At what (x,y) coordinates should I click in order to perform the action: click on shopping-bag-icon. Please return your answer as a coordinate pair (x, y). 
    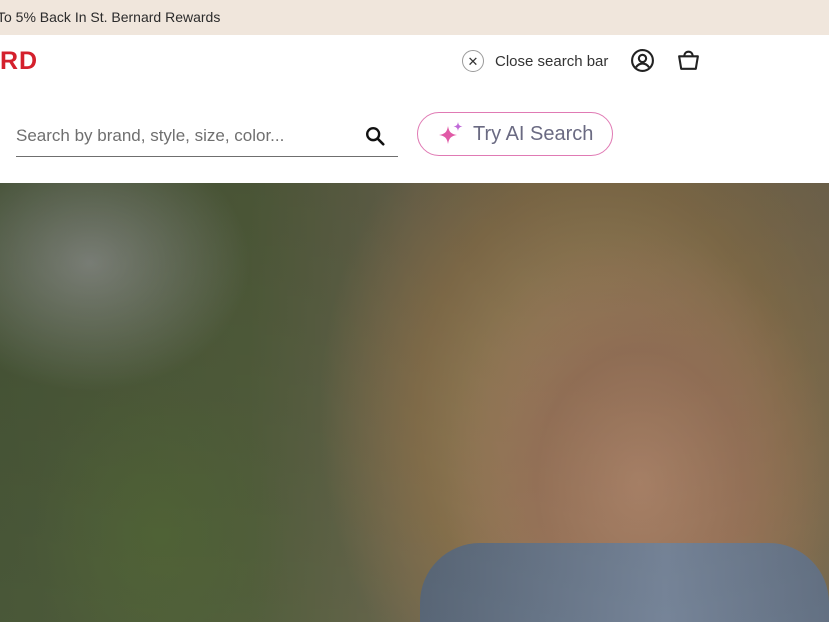
    Looking at the image, I should click on (688, 60).